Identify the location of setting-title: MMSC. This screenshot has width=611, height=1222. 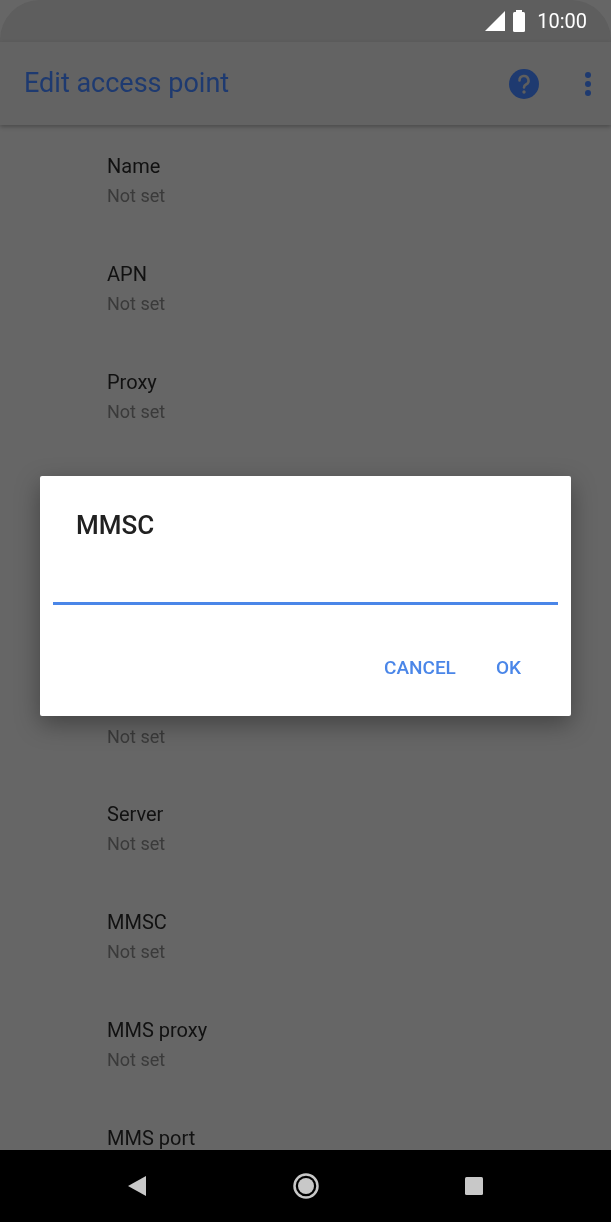
(137, 922).